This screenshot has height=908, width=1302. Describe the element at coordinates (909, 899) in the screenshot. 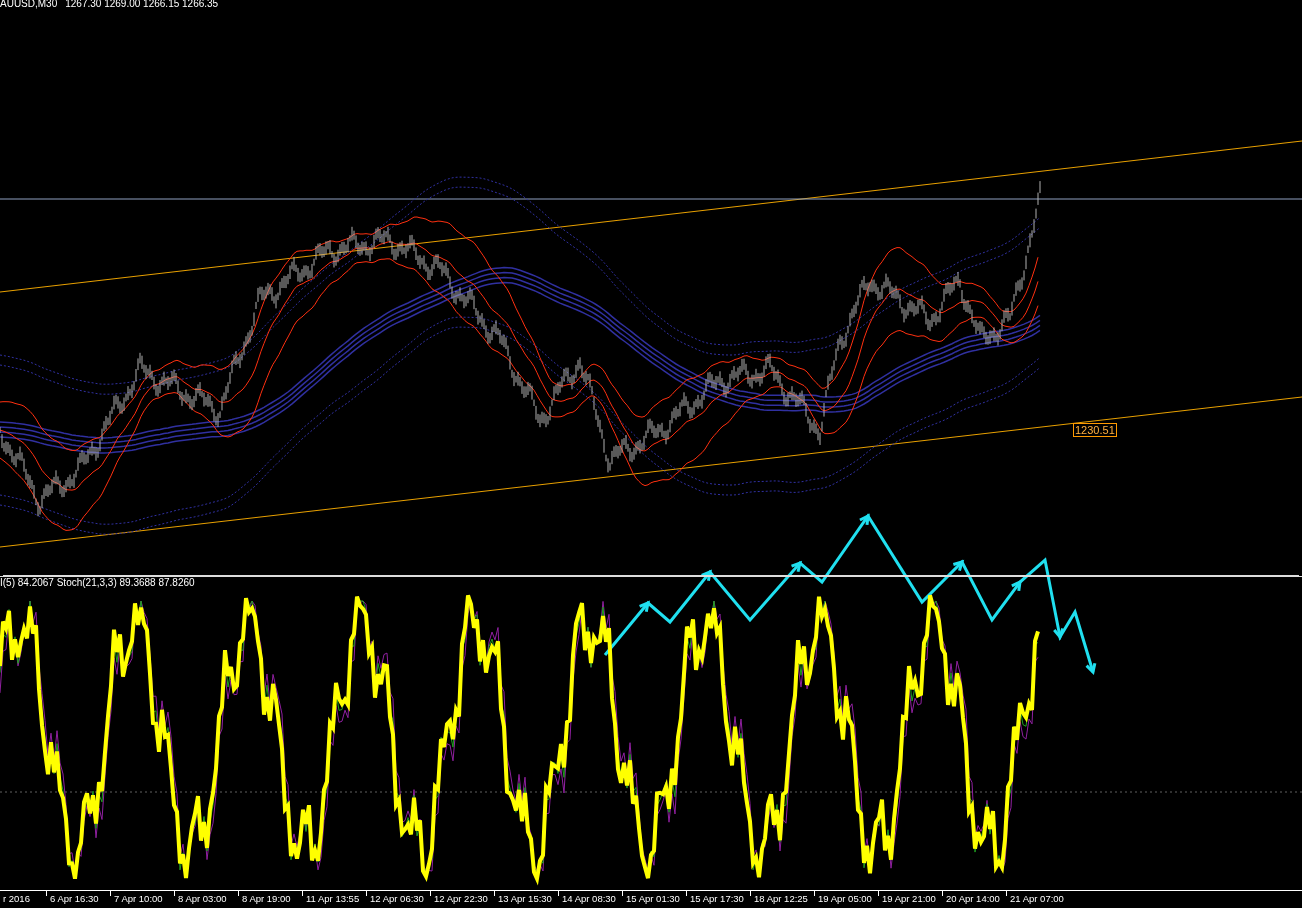

I see `time-label: 19 Apr 21:00` at that location.